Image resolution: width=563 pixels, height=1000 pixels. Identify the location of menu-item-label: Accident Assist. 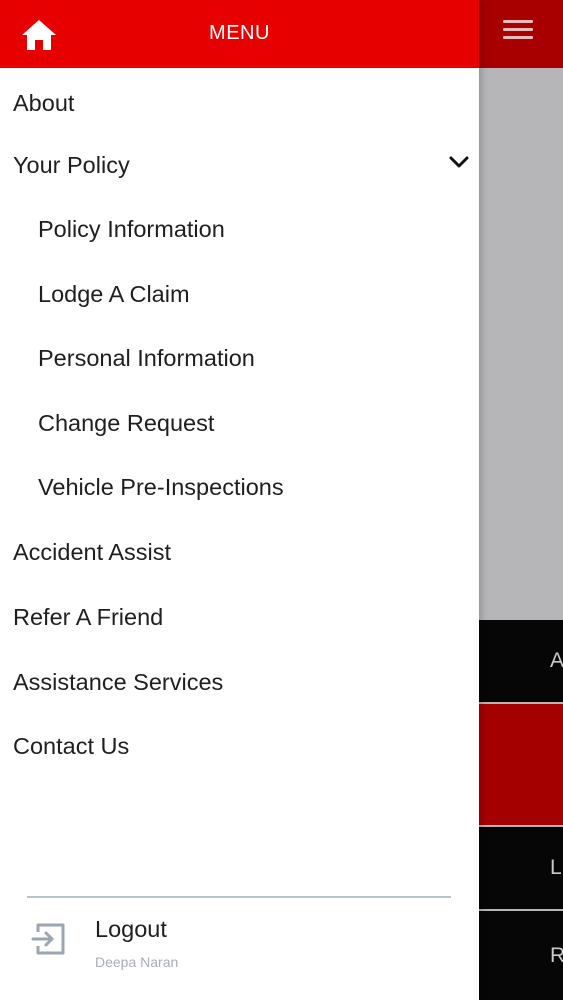
(92, 551).